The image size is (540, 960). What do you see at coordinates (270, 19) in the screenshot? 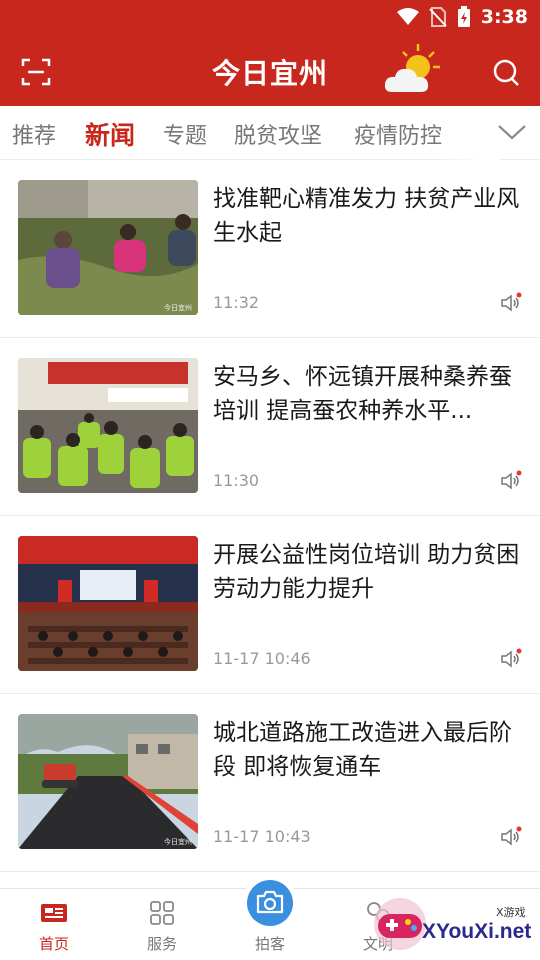
I see `status-bar: 3:38` at bounding box center [270, 19].